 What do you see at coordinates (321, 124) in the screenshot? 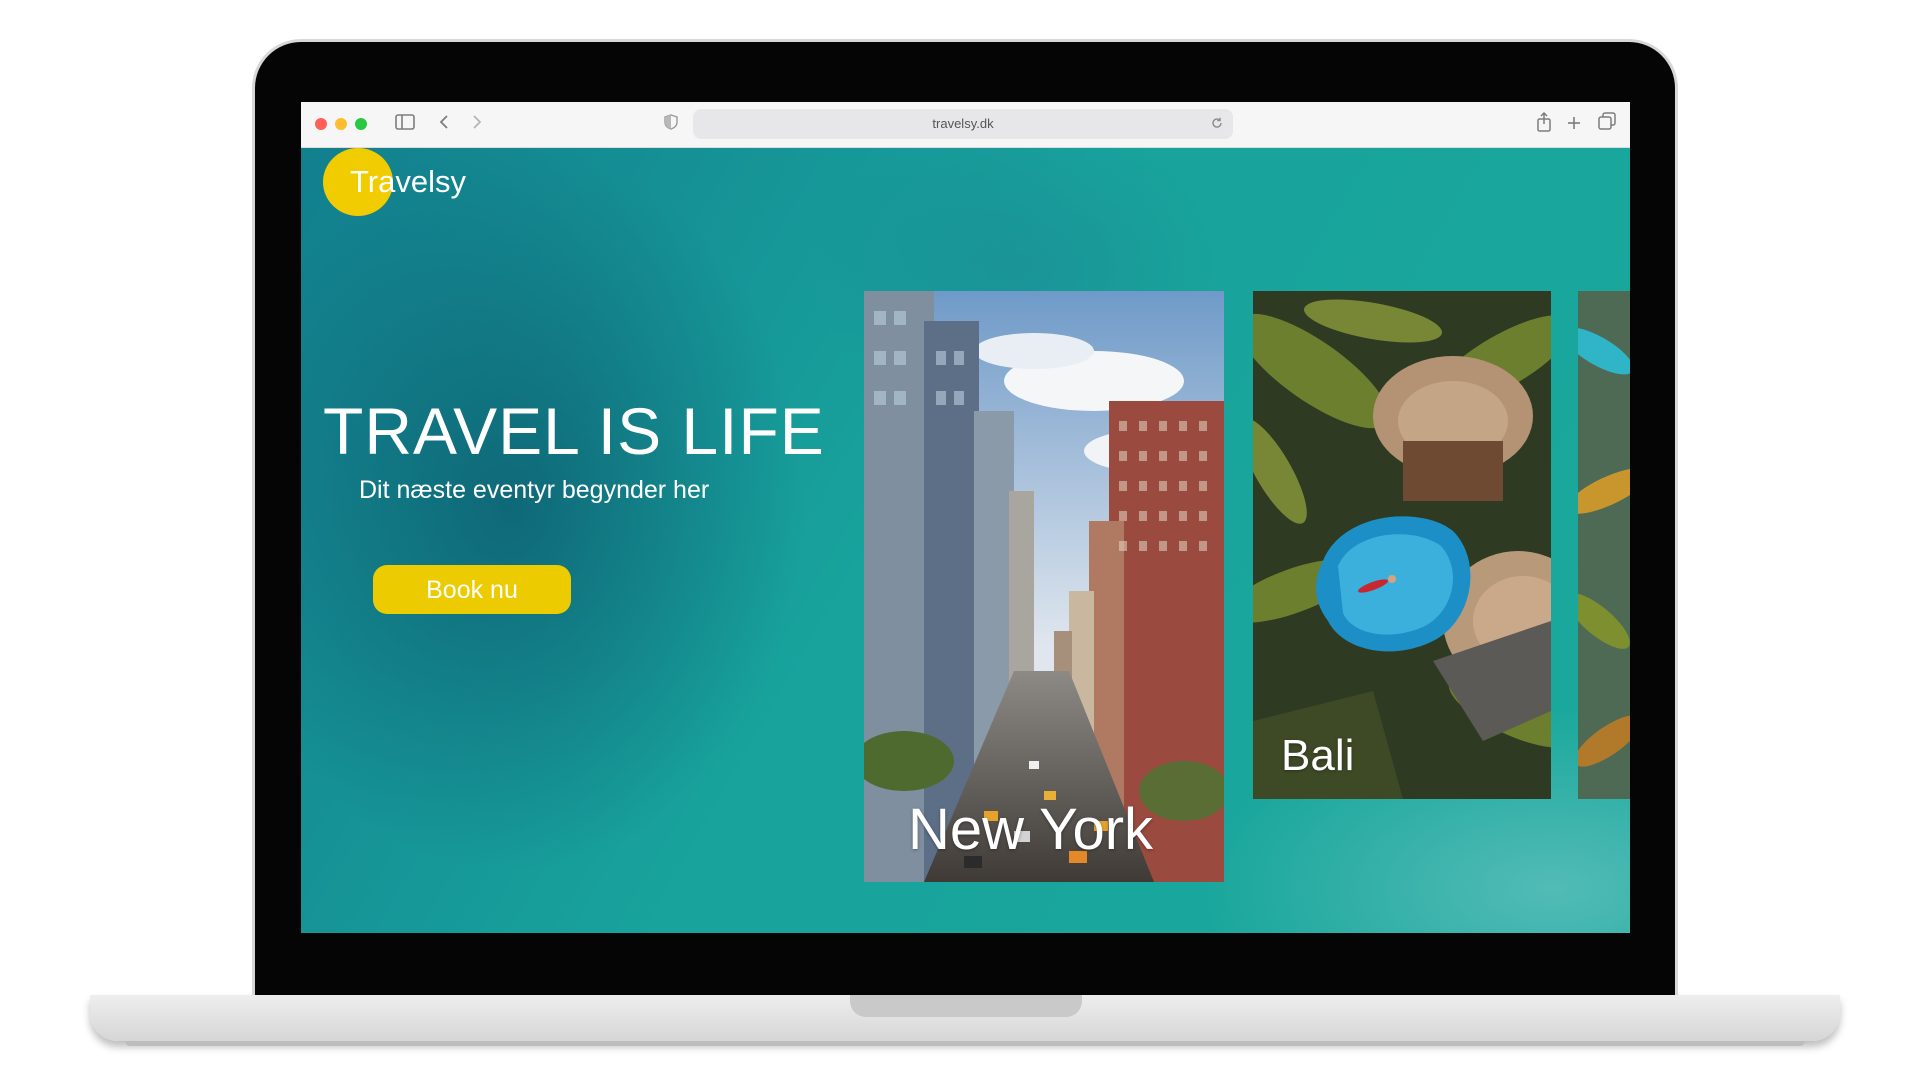
I see `close-window-button` at bounding box center [321, 124].